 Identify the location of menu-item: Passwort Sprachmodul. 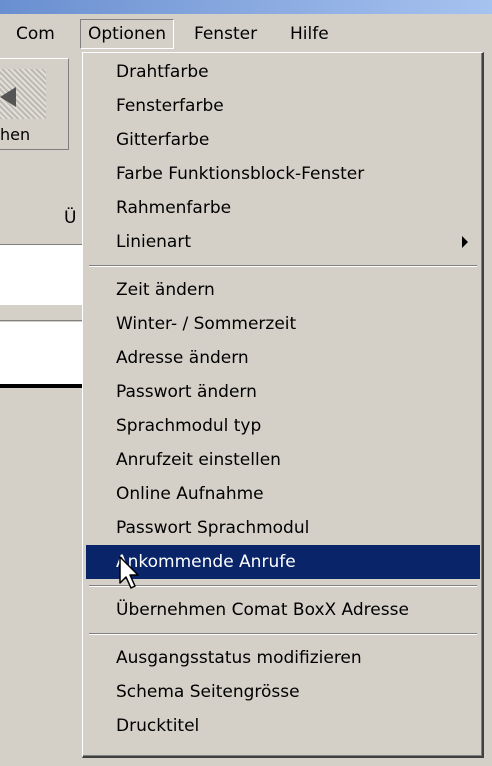
(283, 528).